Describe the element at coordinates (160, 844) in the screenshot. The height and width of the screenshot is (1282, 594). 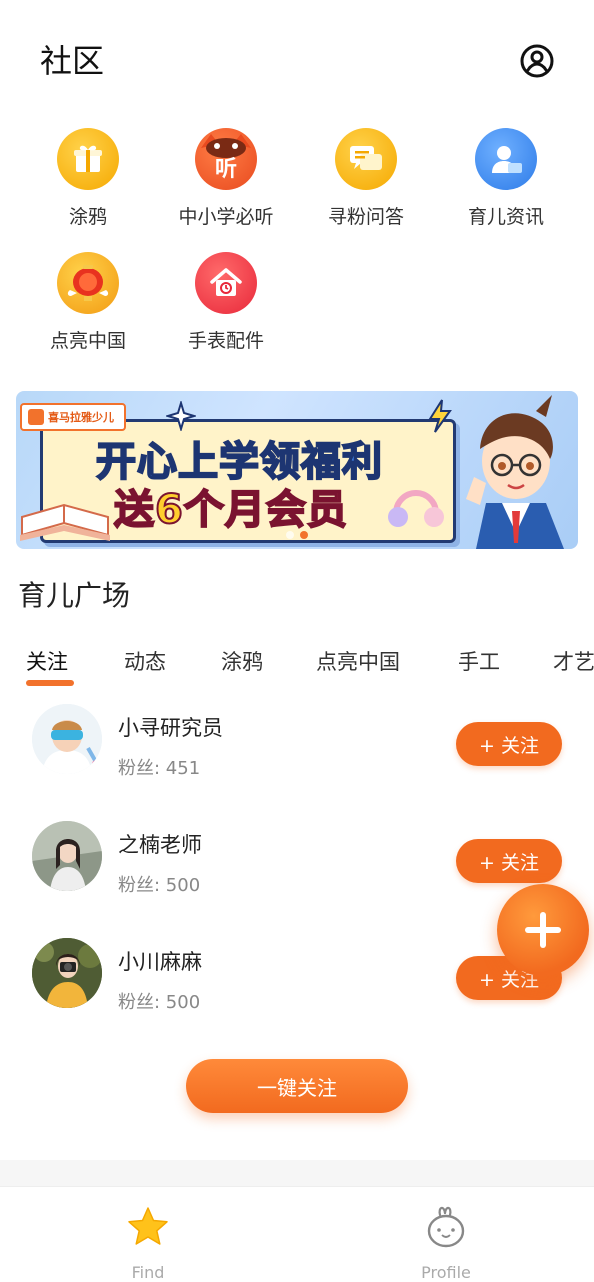
I see `user-name: 之楠老师` at that location.